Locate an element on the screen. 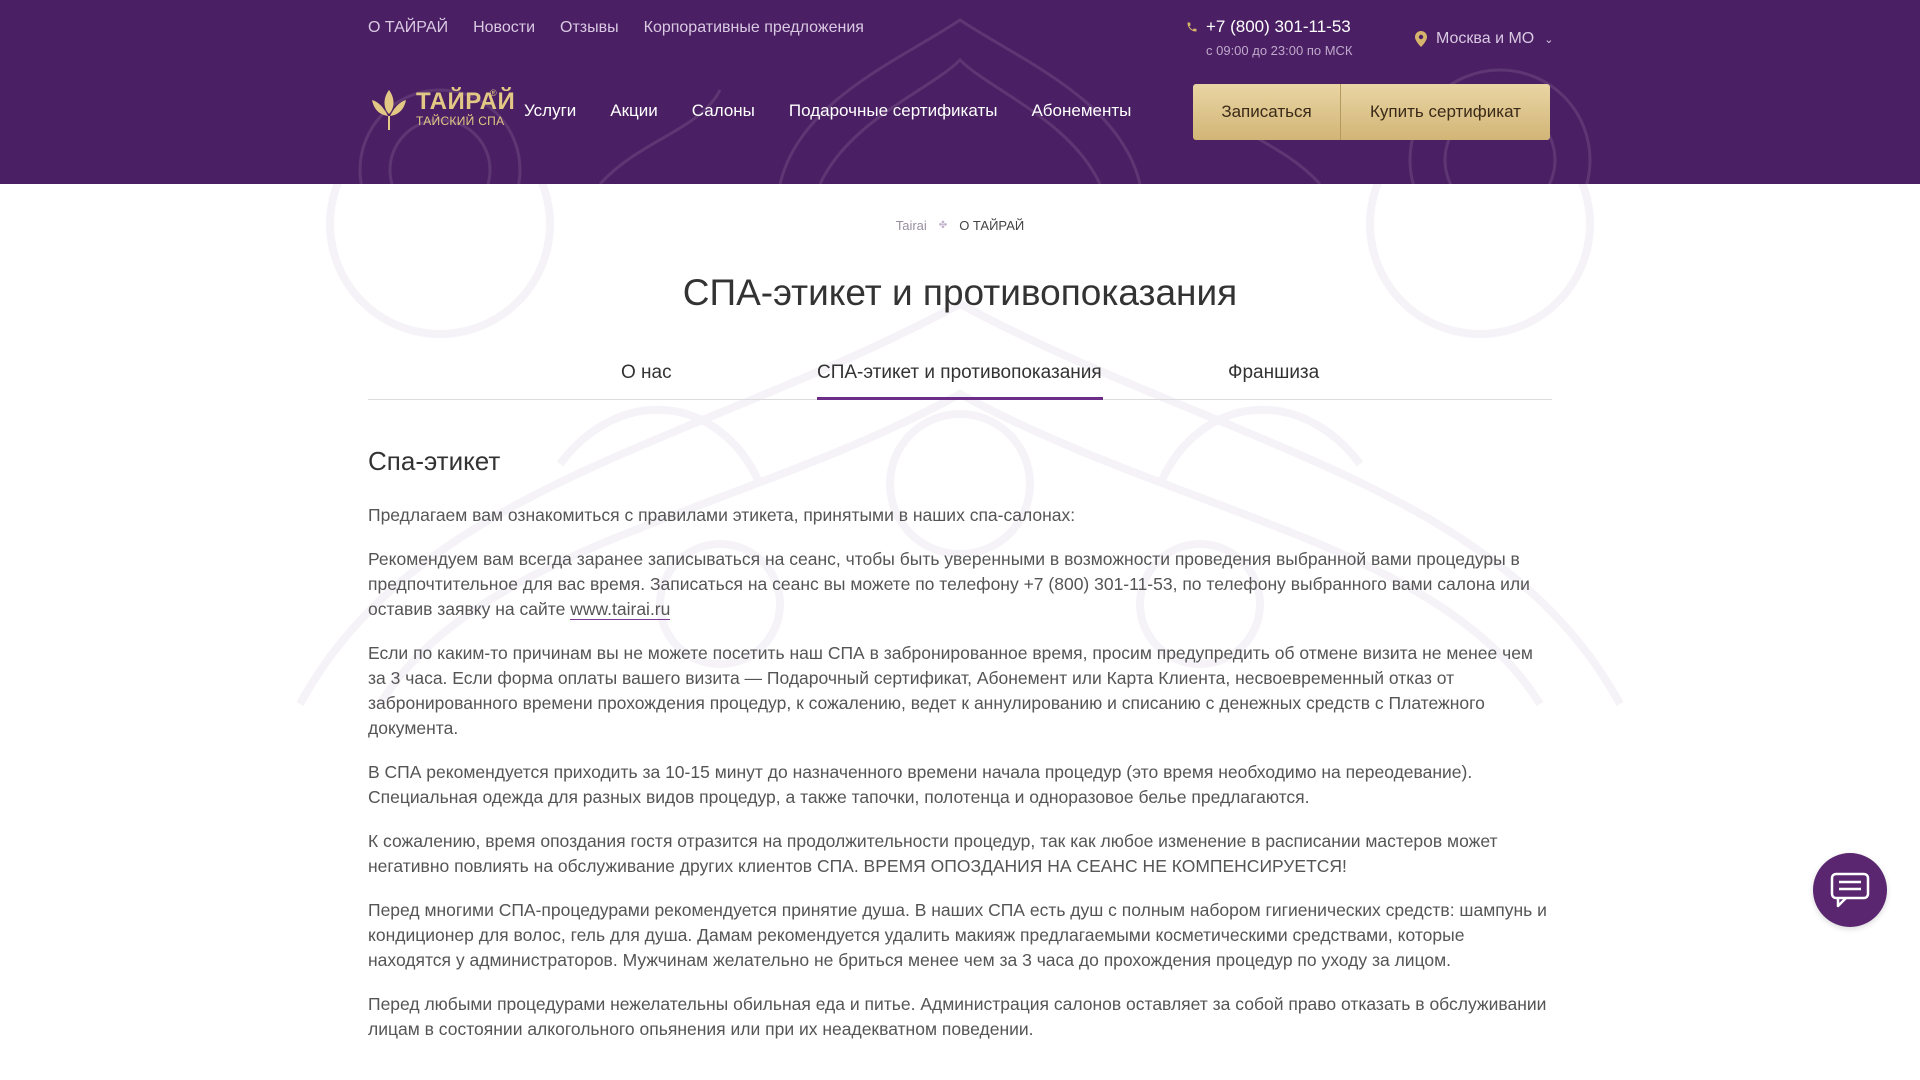 This screenshot has height=1080, width=1920. phone-number: +7 (800) 301-11-53 is located at coordinates (1278, 27).